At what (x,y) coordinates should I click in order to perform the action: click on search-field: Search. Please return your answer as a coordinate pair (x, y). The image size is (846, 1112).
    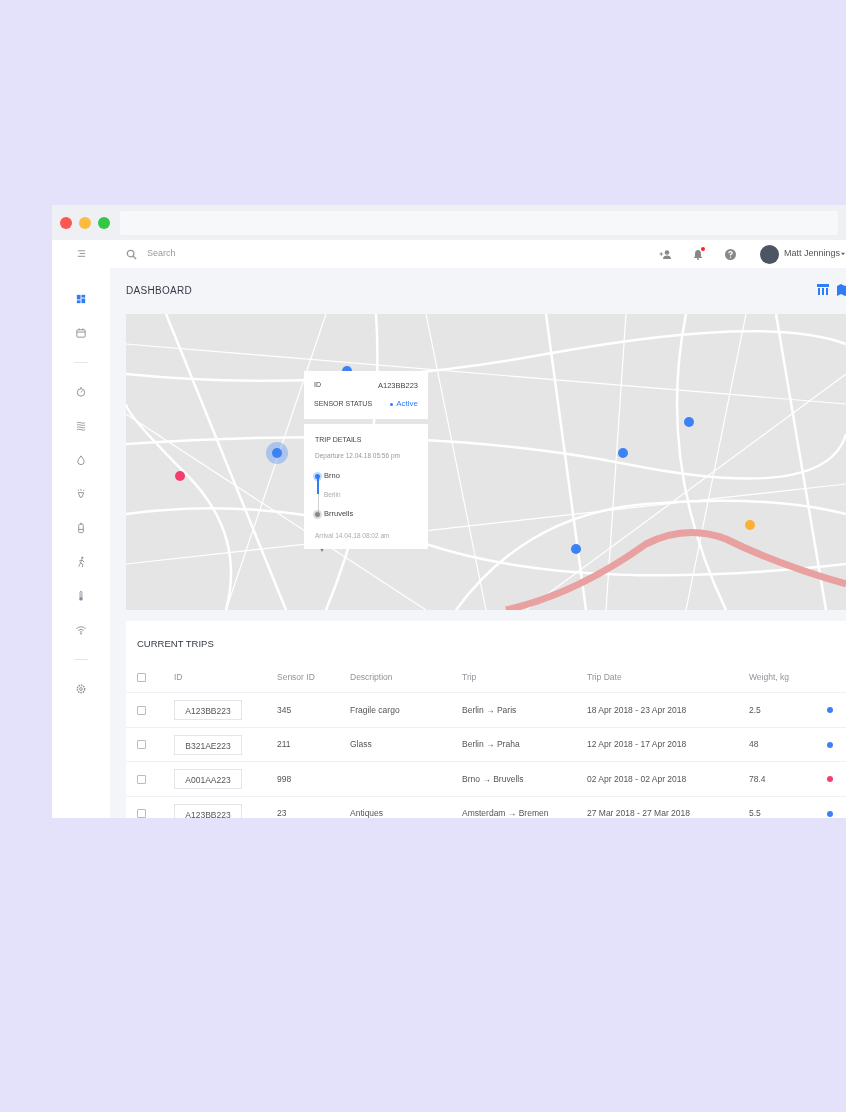
    Looking at the image, I should click on (297, 254).